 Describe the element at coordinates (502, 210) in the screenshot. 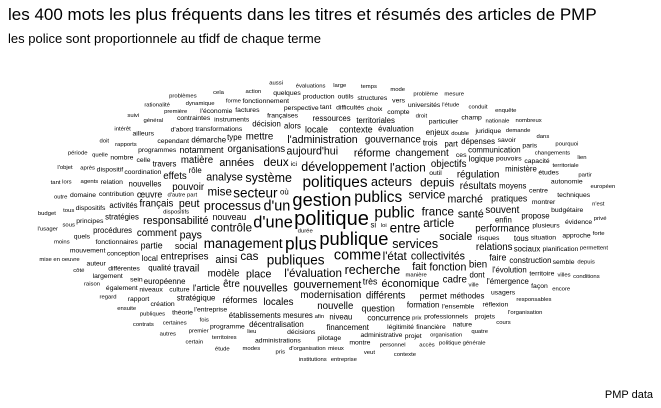

I see `word-63: souvent` at that location.